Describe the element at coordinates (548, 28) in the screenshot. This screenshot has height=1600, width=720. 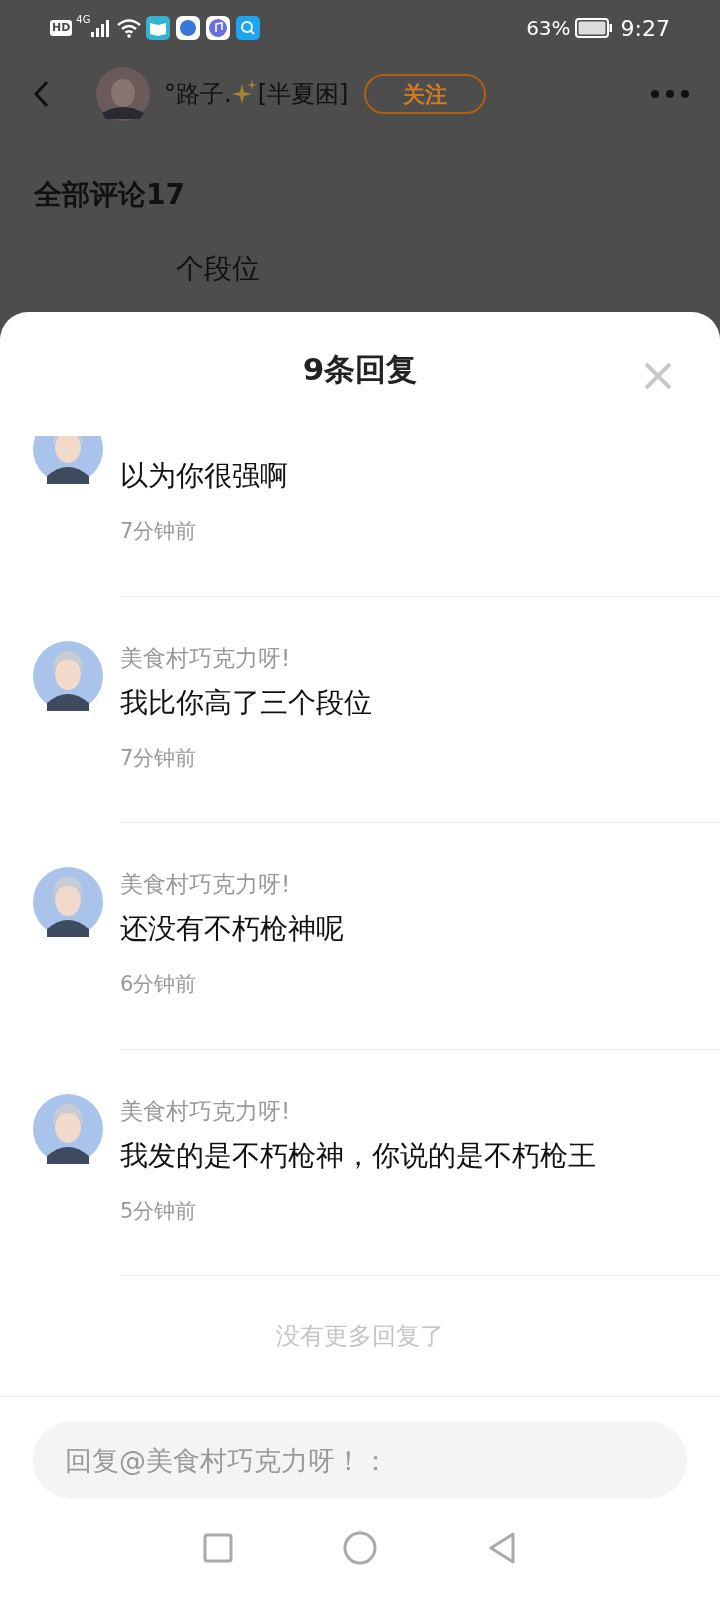
I see `battery-percent: 63%` at that location.